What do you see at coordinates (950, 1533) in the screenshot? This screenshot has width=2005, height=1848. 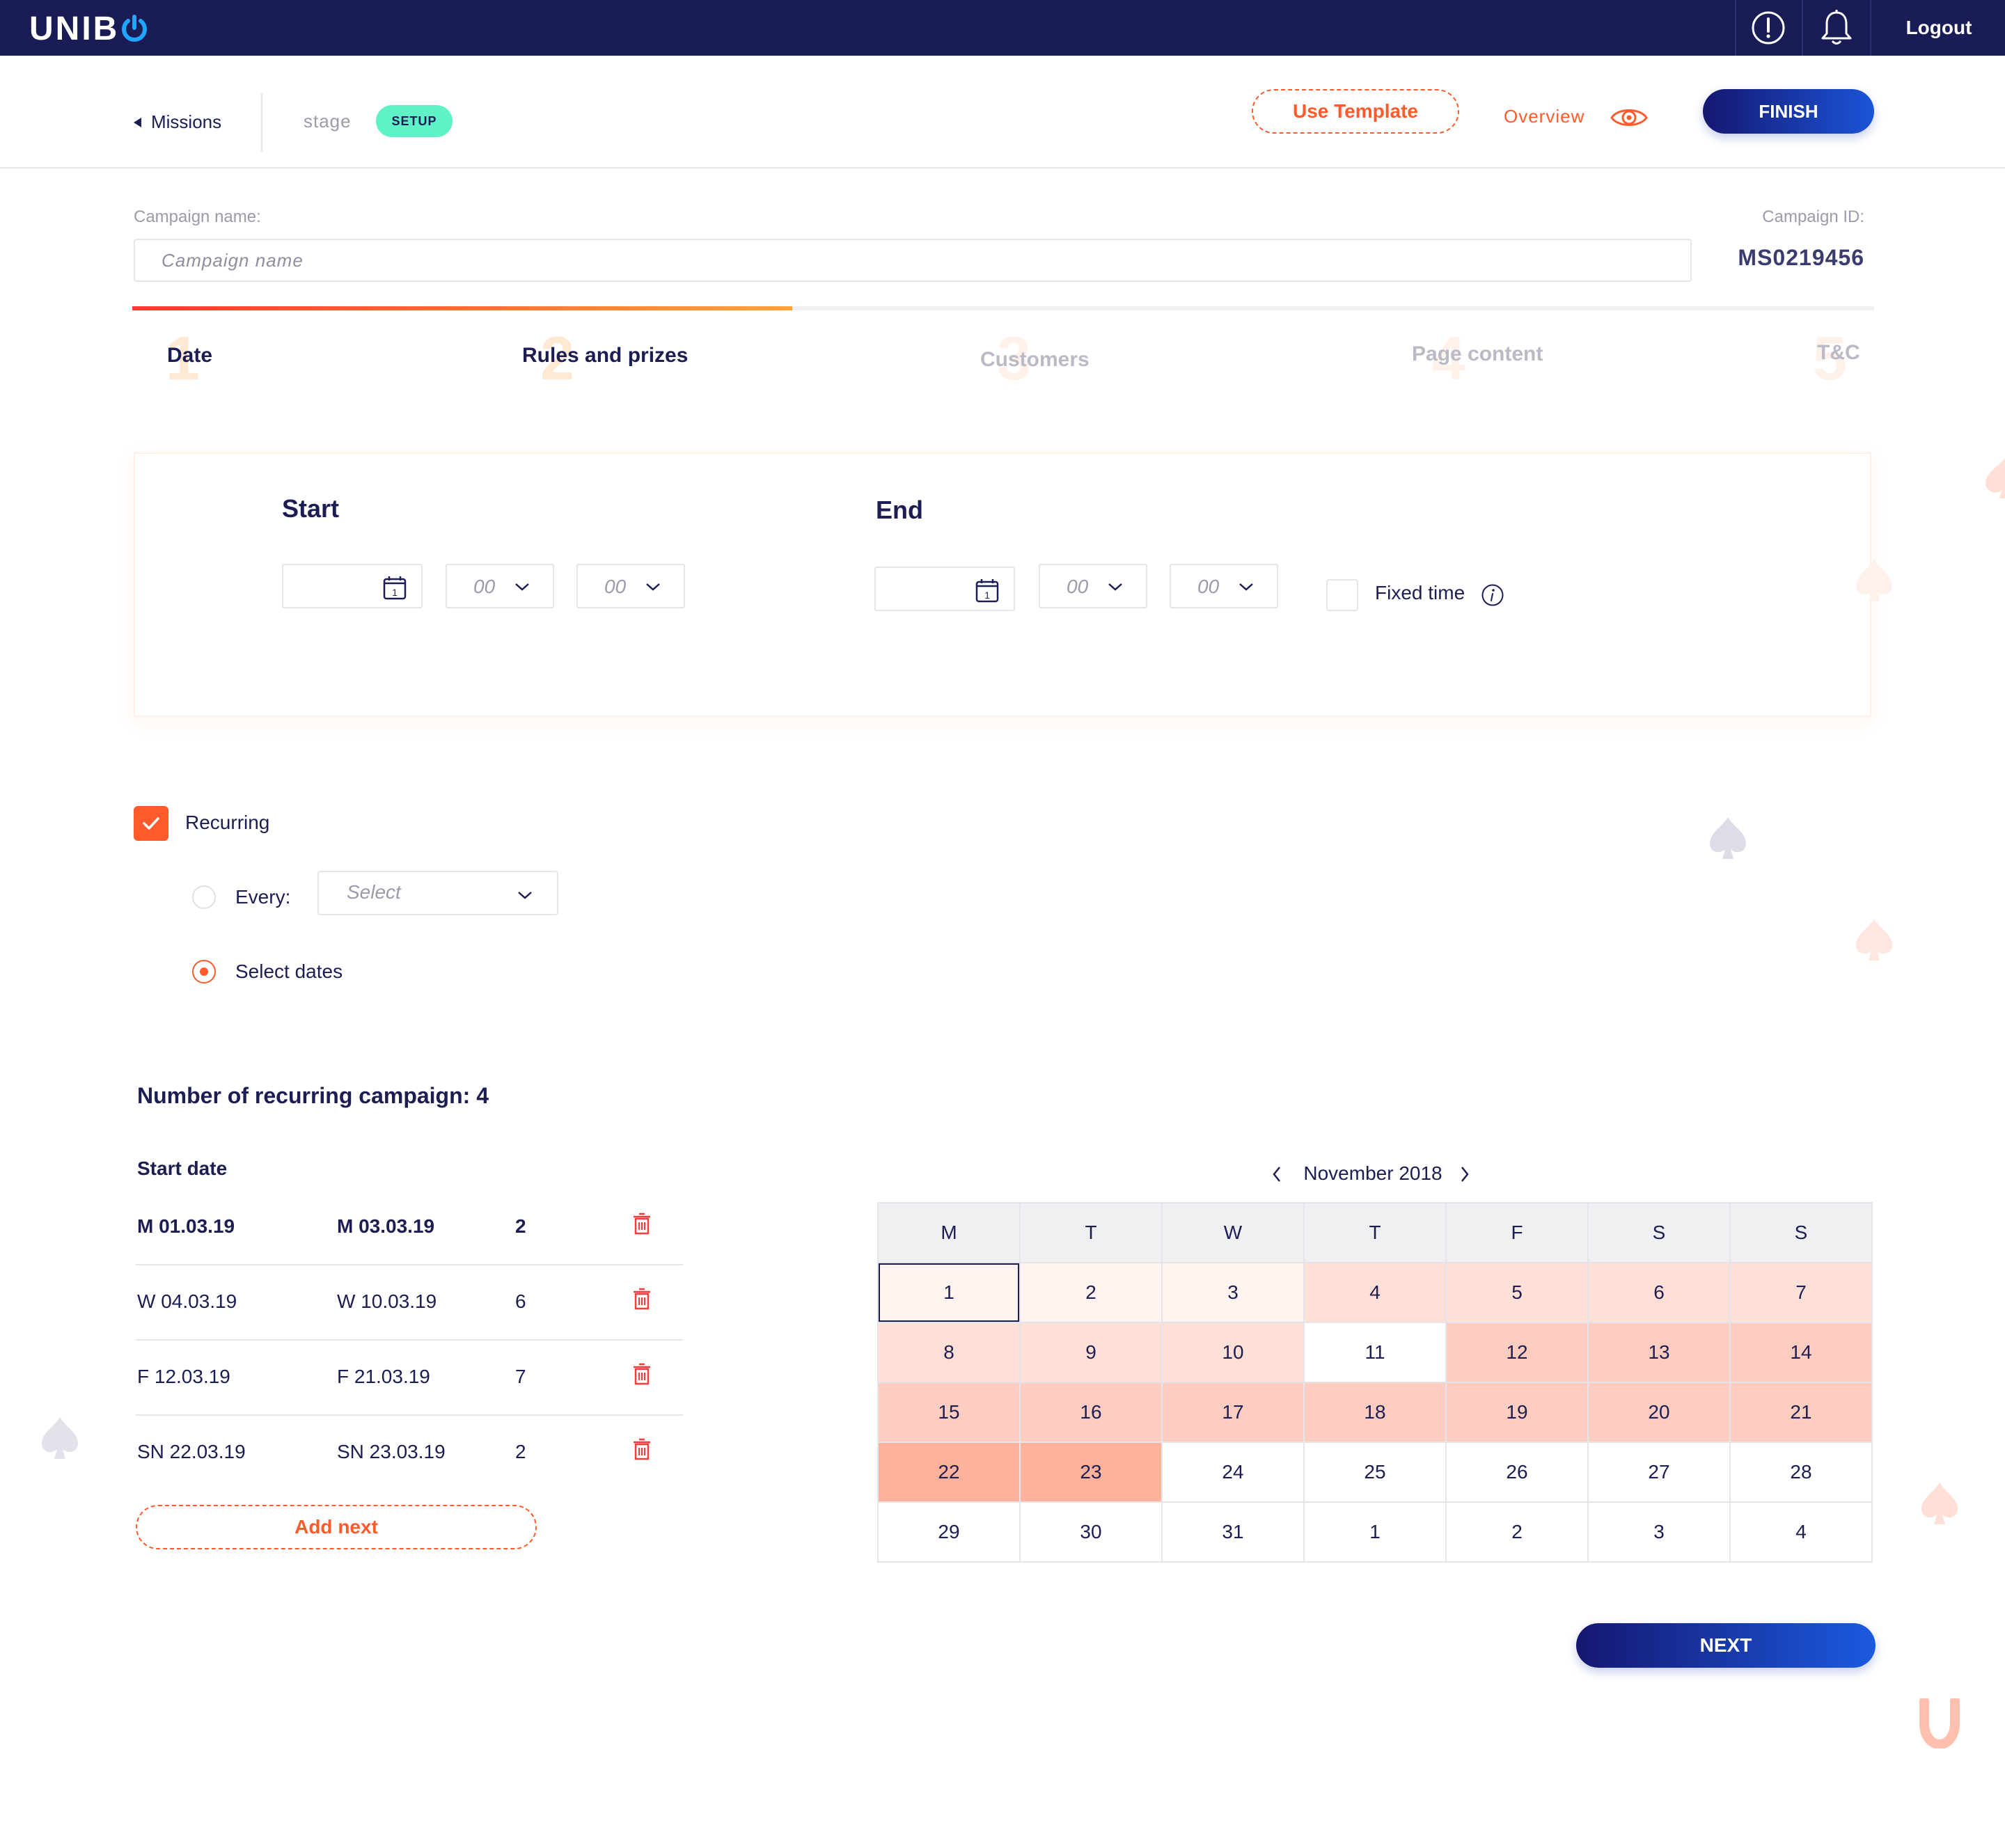 I see `calendar-day: 29` at bounding box center [950, 1533].